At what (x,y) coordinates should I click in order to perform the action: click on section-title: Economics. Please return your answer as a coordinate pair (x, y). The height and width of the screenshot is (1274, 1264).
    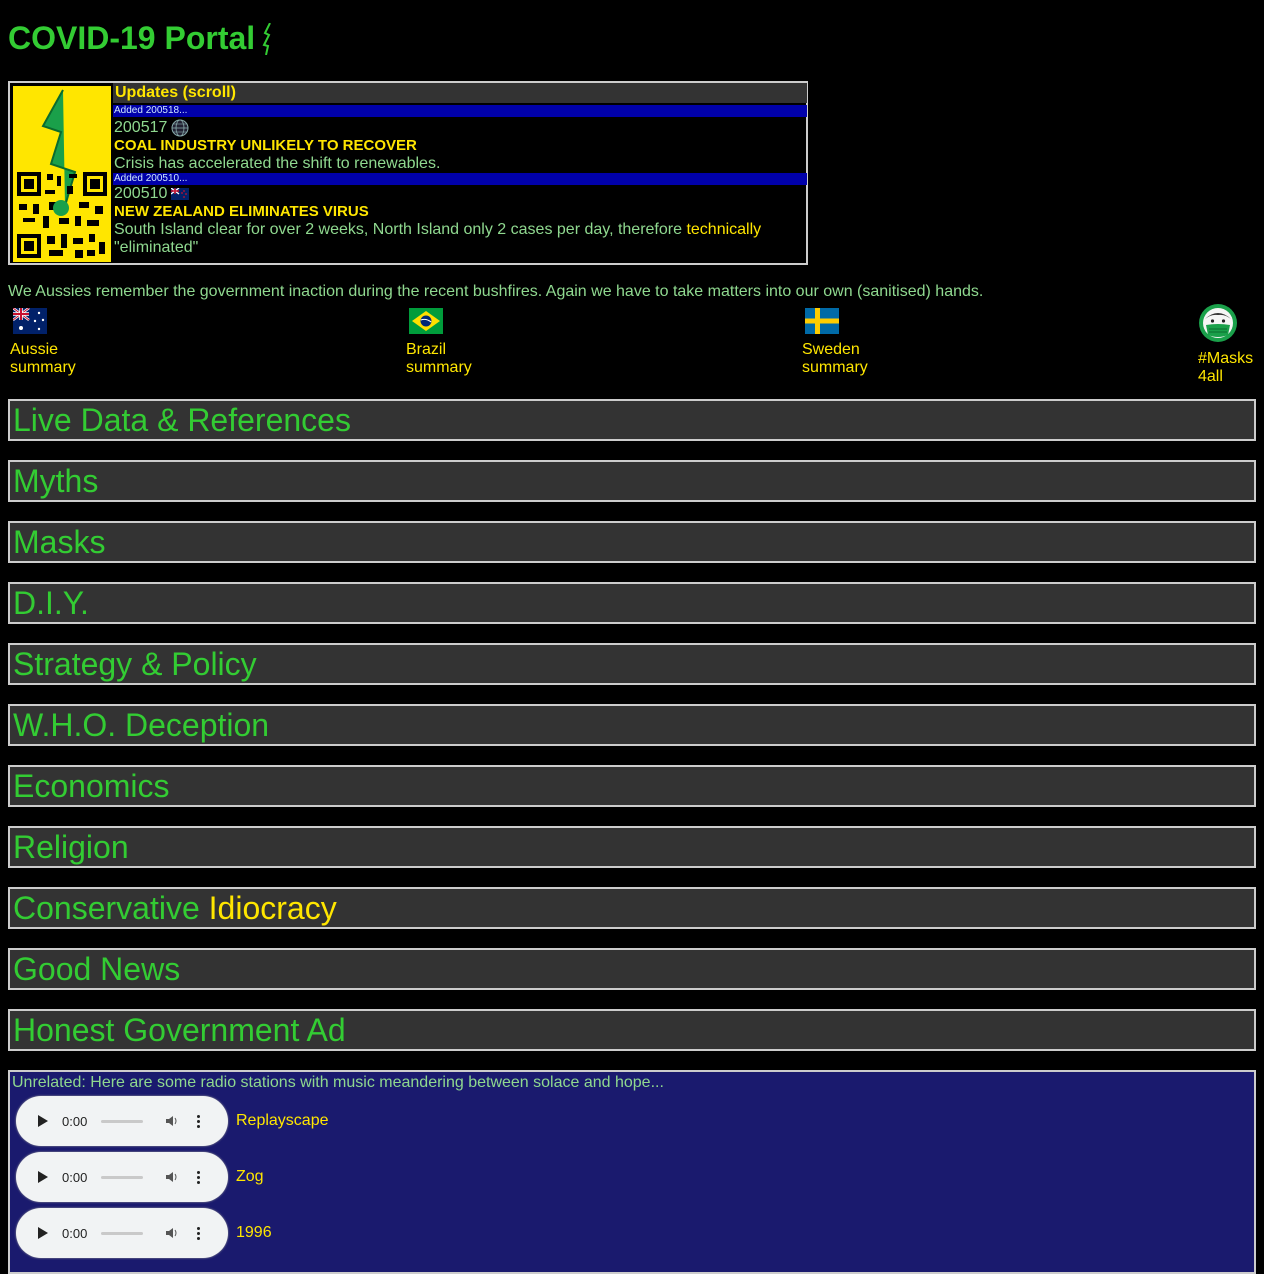
    Looking at the image, I should click on (90, 786).